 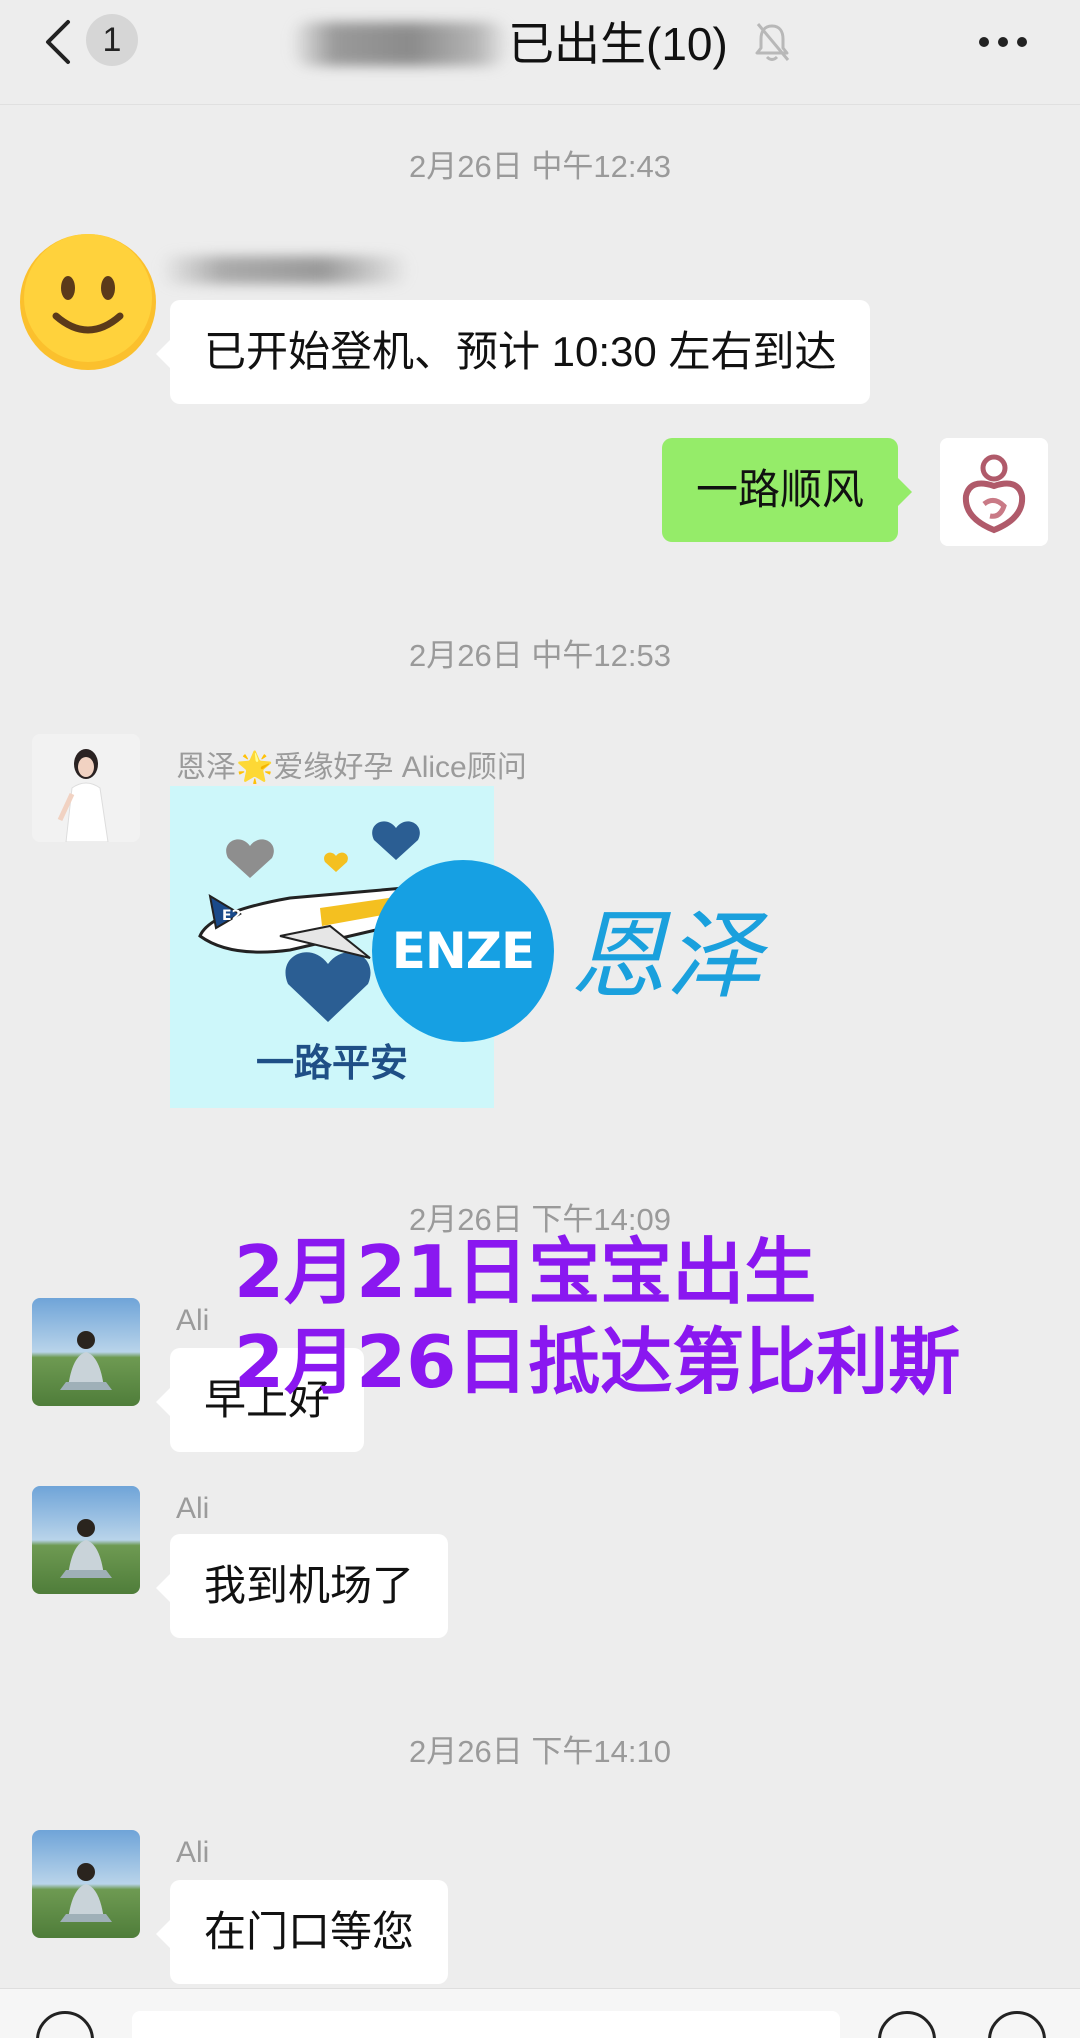 What do you see at coordinates (787, 490) in the screenshot?
I see `my-message-bubble: 一路顺风` at bounding box center [787, 490].